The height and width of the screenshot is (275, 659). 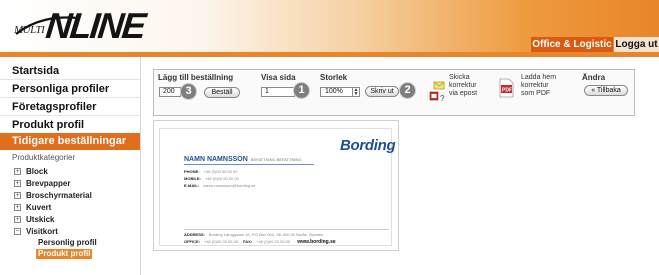 I want to click on card-email: E-MAIL: namn.namnsson@bording.se, so click(x=220, y=185).